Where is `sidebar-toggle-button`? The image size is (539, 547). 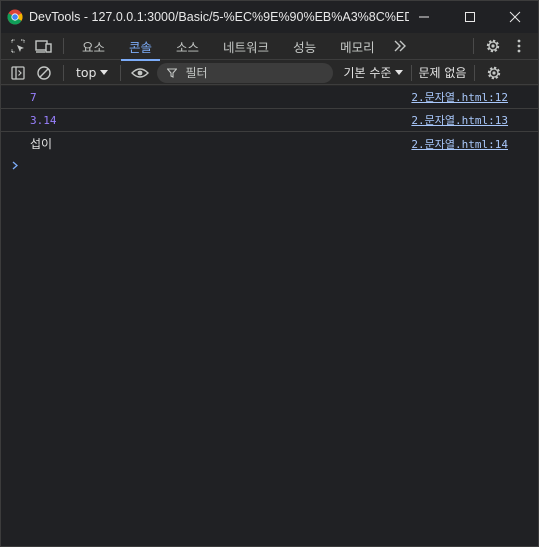
sidebar-toggle-button is located at coordinates (18, 73).